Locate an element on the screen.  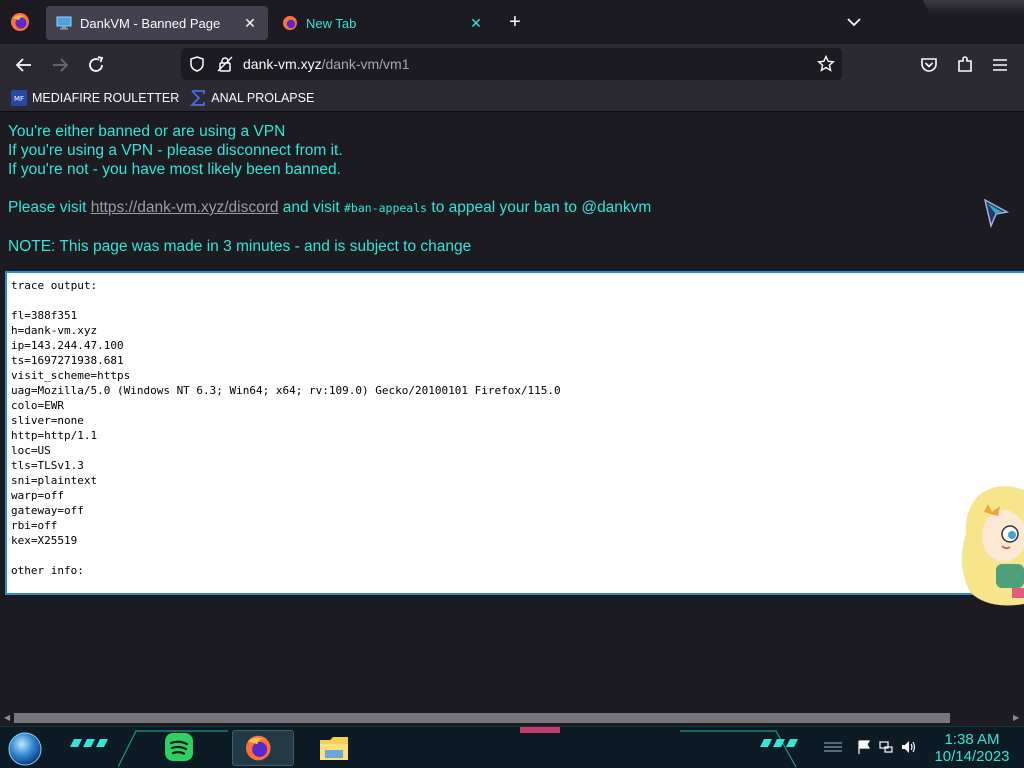
clock-date: 10/14/2023 is located at coordinates (972, 756).